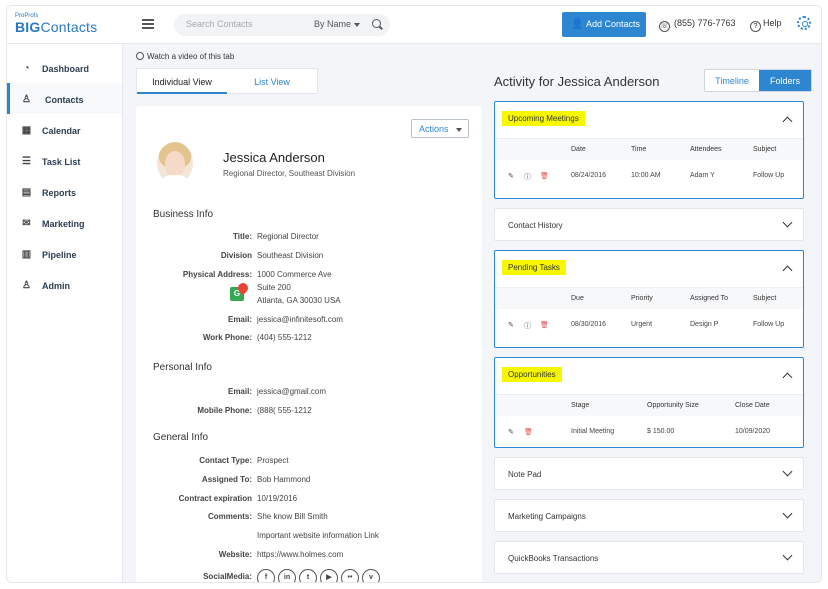 This screenshot has width=828, height=589. I want to click on field-label: SocialMedia:, so click(227, 576).